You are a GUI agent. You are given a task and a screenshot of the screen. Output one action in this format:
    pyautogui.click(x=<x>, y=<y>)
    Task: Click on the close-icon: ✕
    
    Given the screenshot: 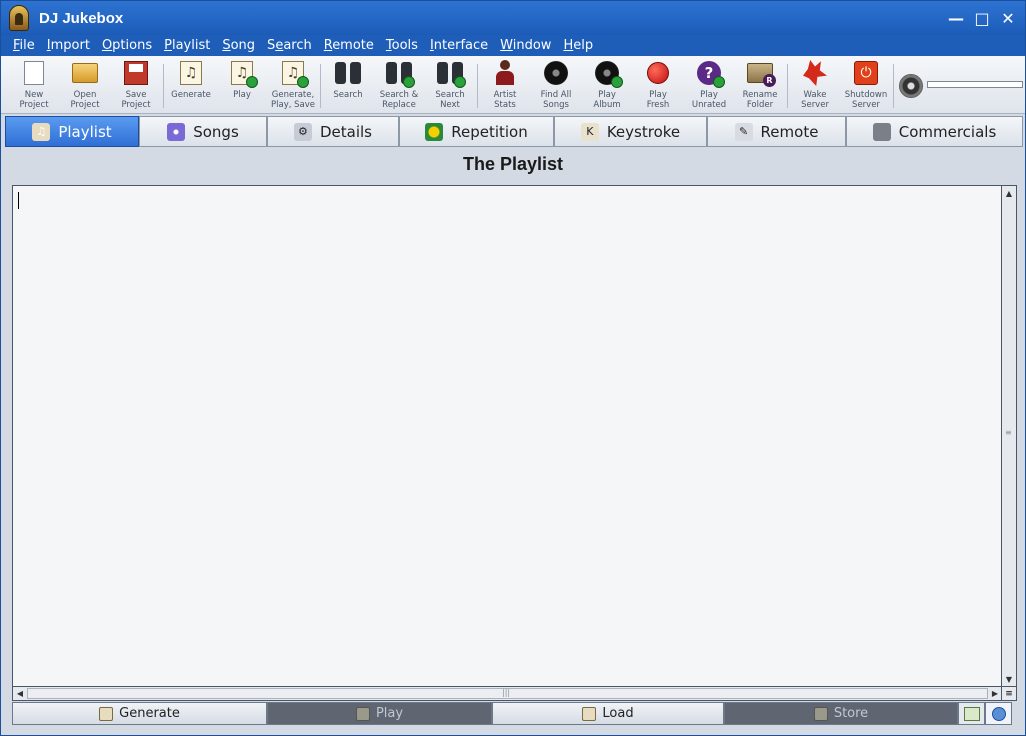 What is the action you would take?
    pyautogui.click(x=1008, y=18)
    